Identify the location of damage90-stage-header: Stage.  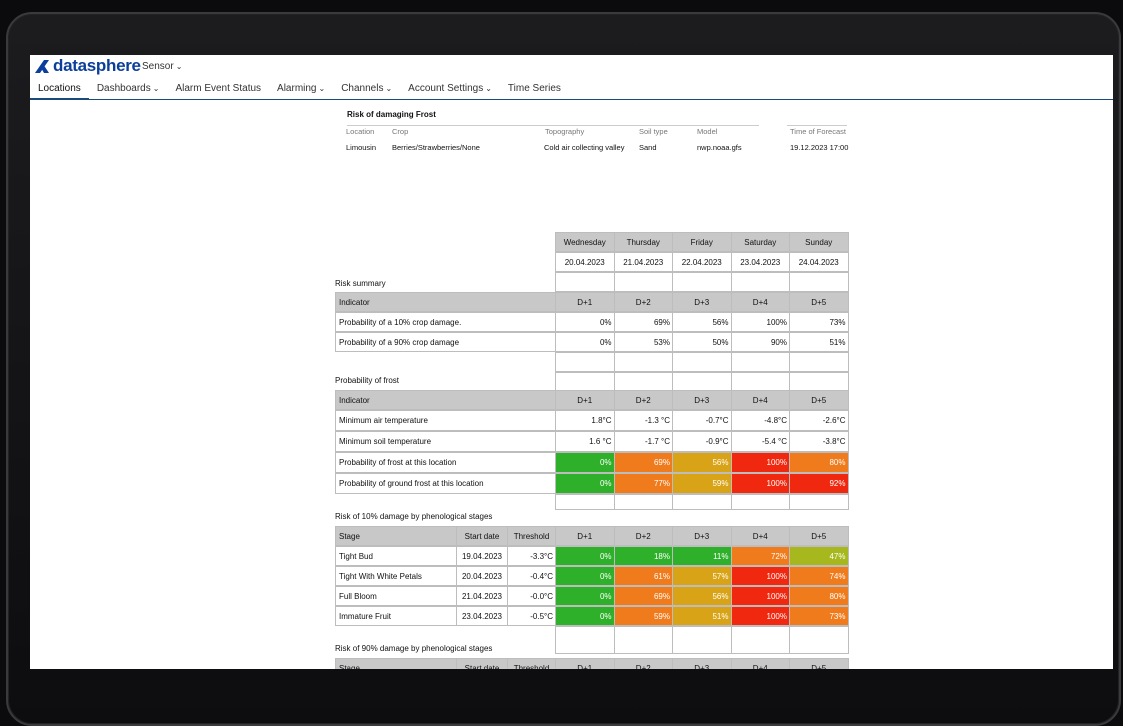
(396, 663).